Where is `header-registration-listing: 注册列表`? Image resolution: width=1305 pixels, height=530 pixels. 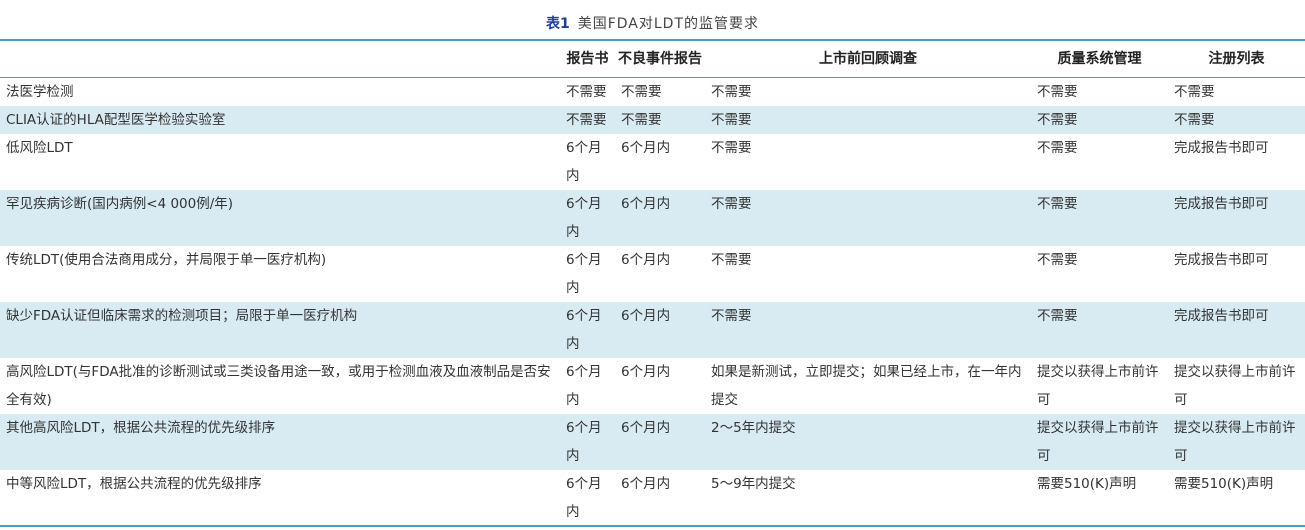 header-registration-listing: 注册列表 is located at coordinates (1236, 59).